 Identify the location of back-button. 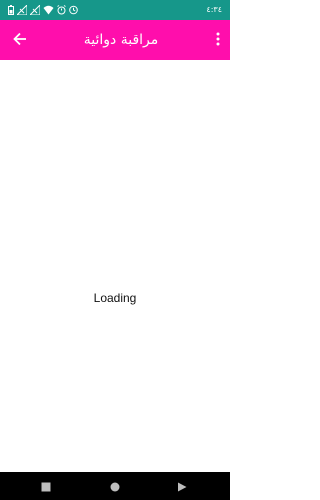
(20, 40).